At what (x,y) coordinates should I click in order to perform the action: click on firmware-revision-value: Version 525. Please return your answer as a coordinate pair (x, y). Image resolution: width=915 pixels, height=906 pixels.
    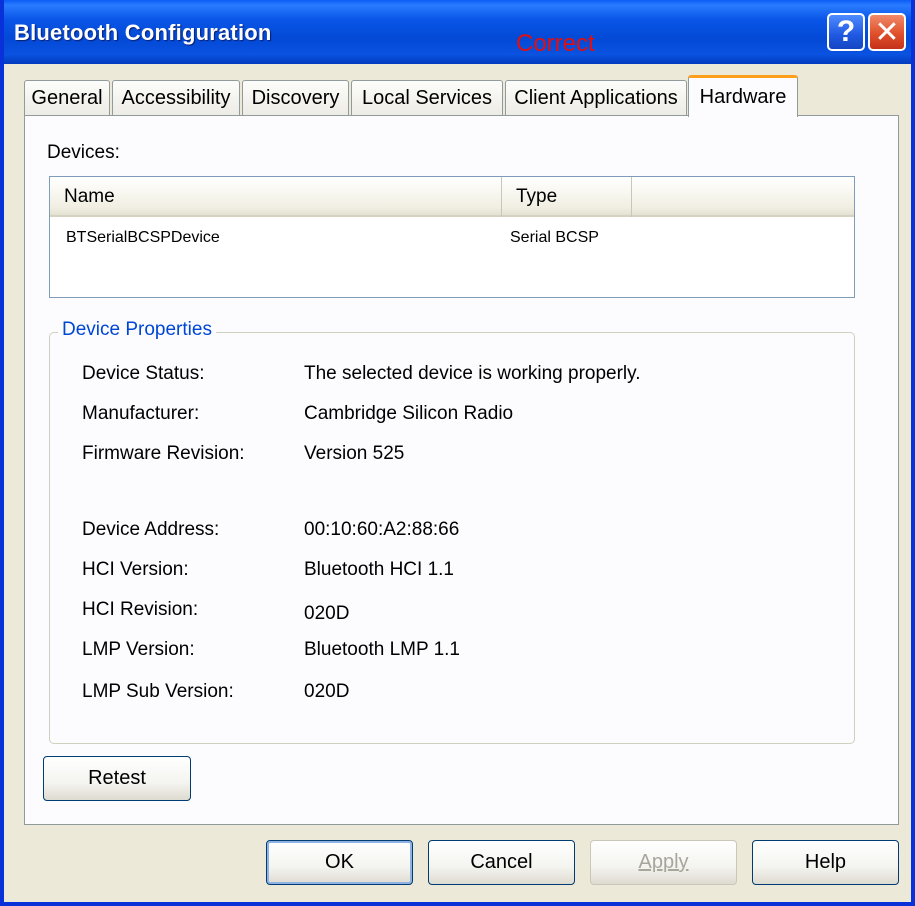
    Looking at the image, I should click on (354, 453).